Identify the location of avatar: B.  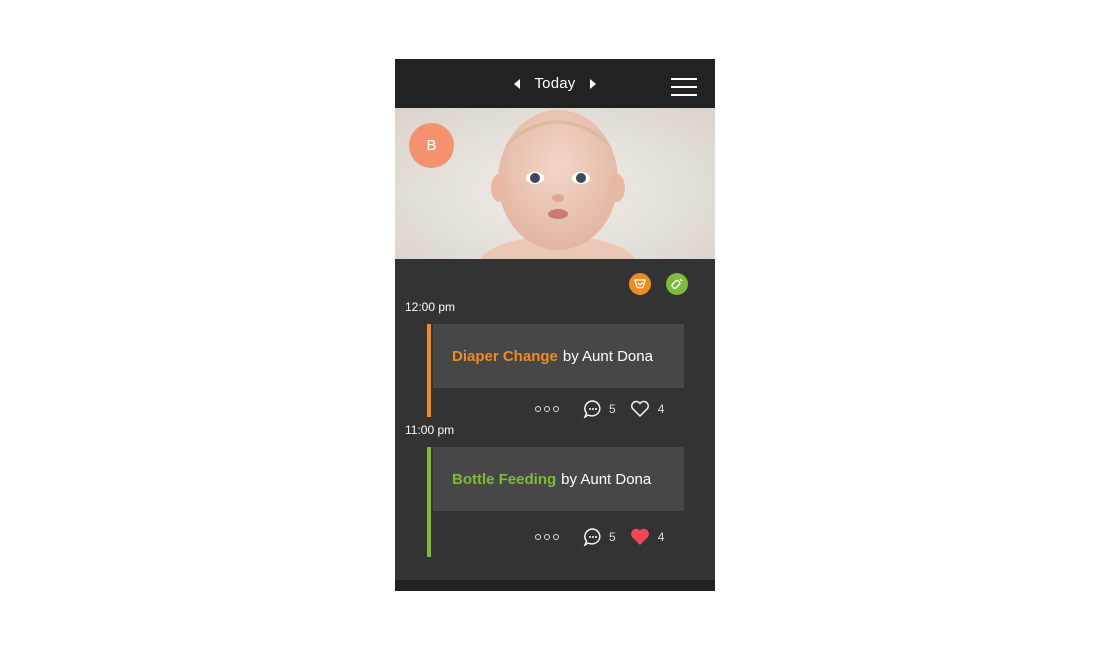
(431, 145).